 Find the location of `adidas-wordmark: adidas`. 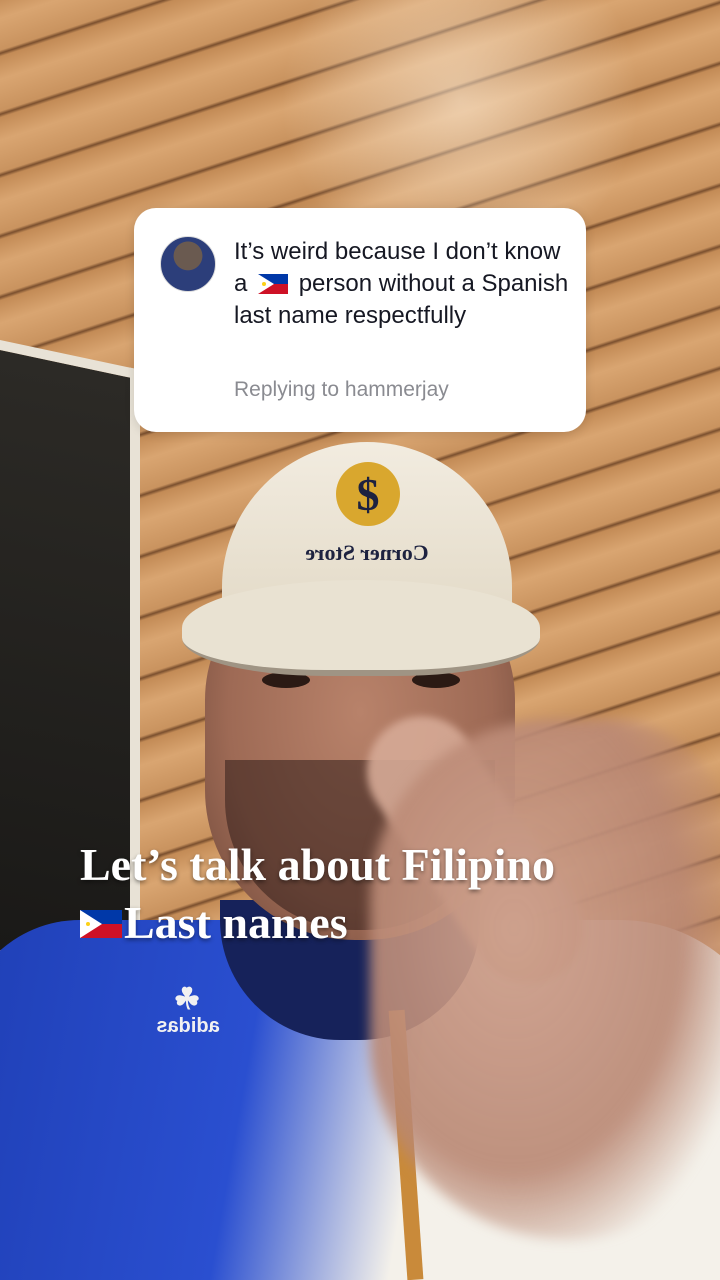

adidas-wordmark: adidas is located at coordinates (188, 1026).